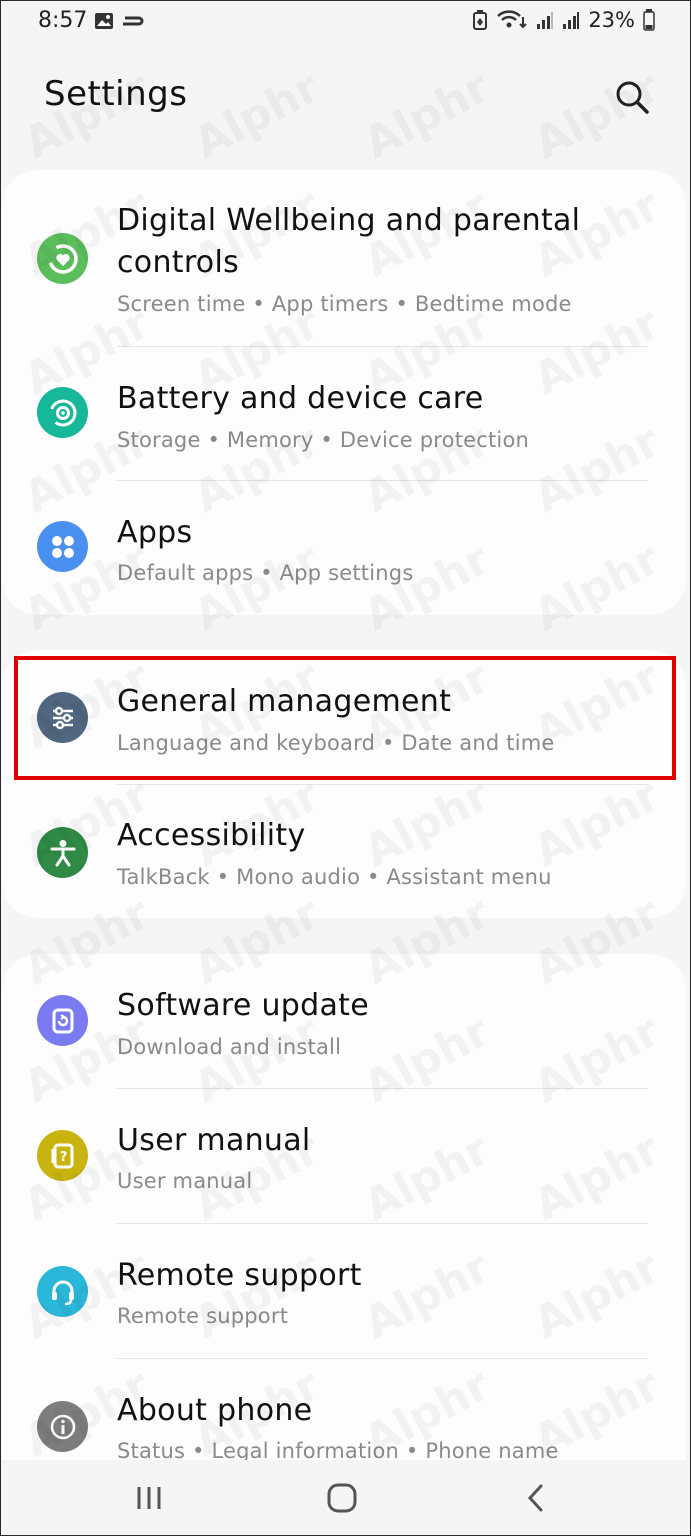 This screenshot has height=1536, width=691. I want to click on setting-subtitle: Remote support, so click(203, 1316).